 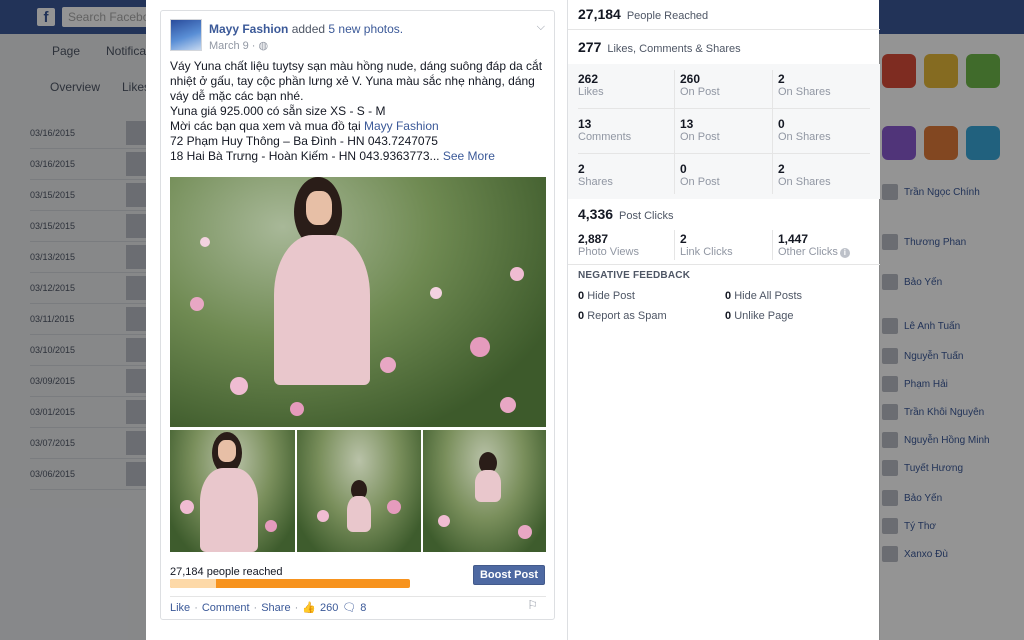 What do you see at coordinates (532, 605) in the screenshot?
I see `flag-icon: ⚐` at bounding box center [532, 605].